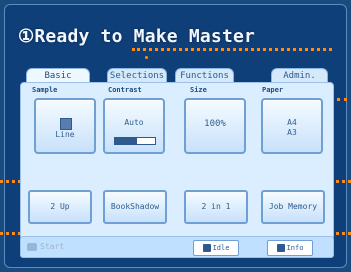 This screenshot has height=272, width=351. I want to click on info-icon, so click(280, 248).